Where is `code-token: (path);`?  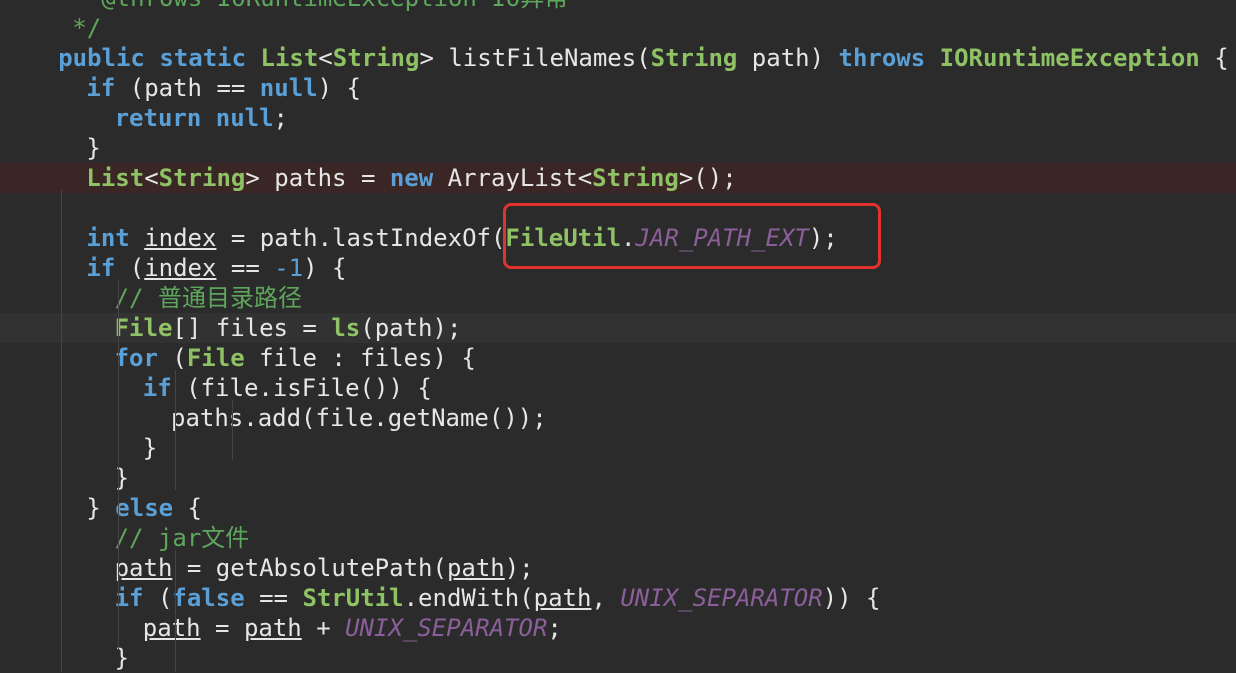 code-token: (path); is located at coordinates (411, 328).